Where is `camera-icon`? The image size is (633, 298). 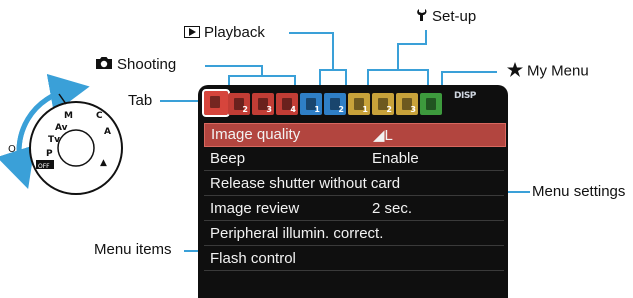 camera-icon is located at coordinates (104, 65).